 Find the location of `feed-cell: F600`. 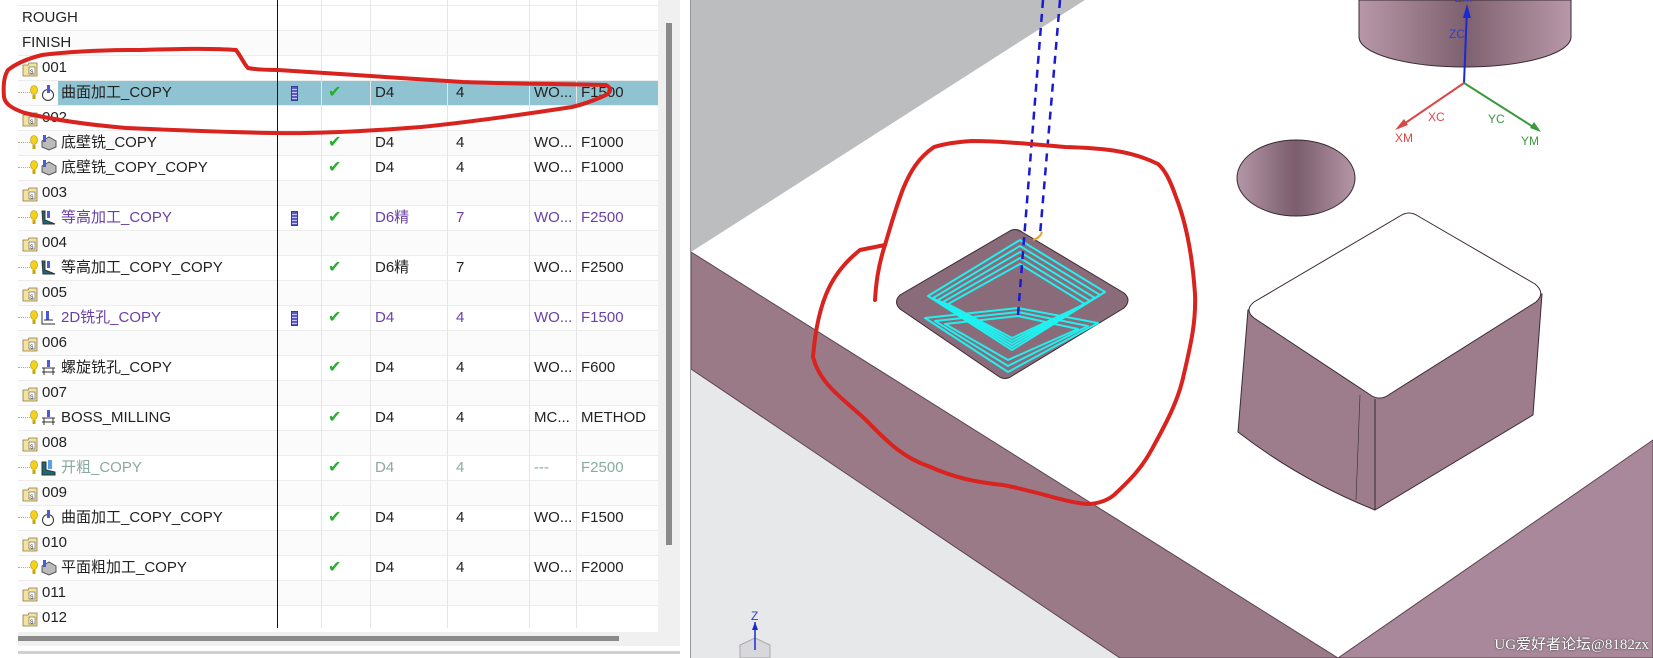

feed-cell: F600 is located at coordinates (598, 367).